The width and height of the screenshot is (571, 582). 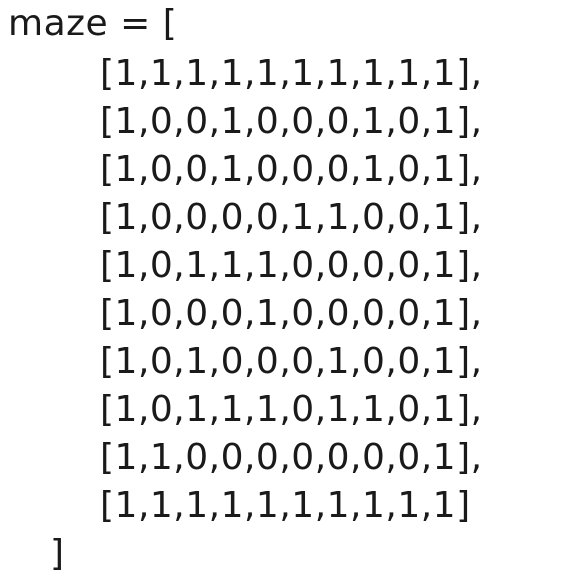 I want to click on maze-row-4: [1,0,0,0,0,1,1,0,0,1],, so click(x=291, y=217).